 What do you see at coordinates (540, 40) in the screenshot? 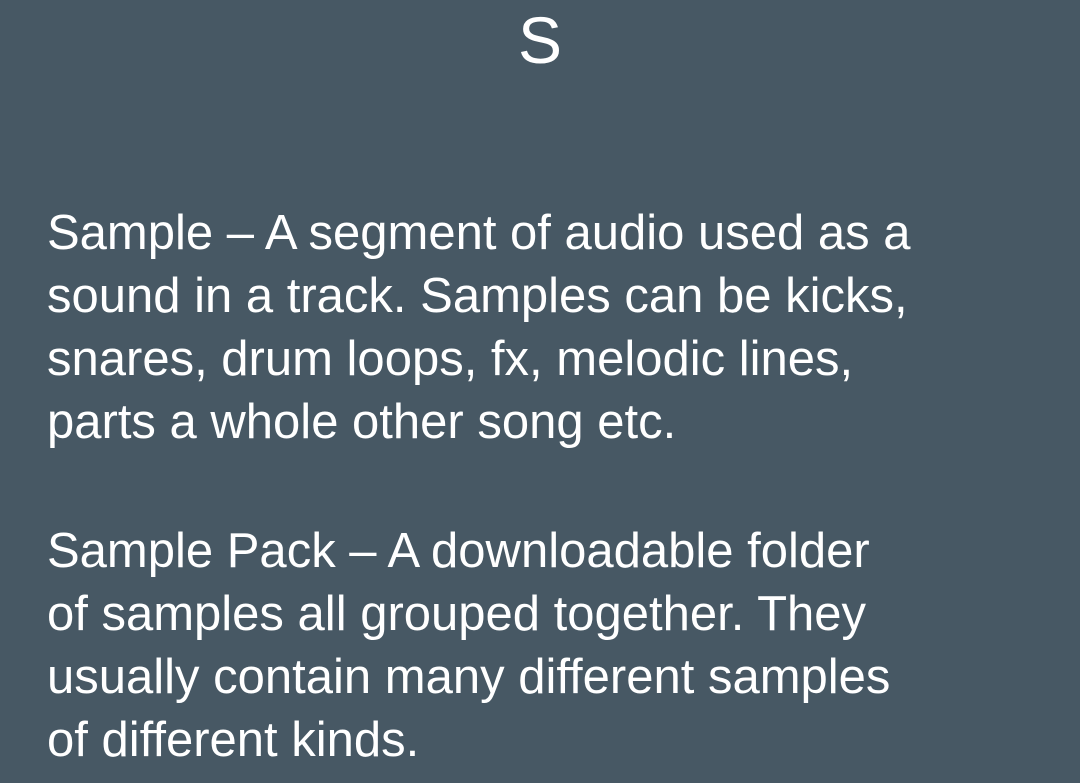
I see `section-letter-heading: S` at bounding box center [540, 40].